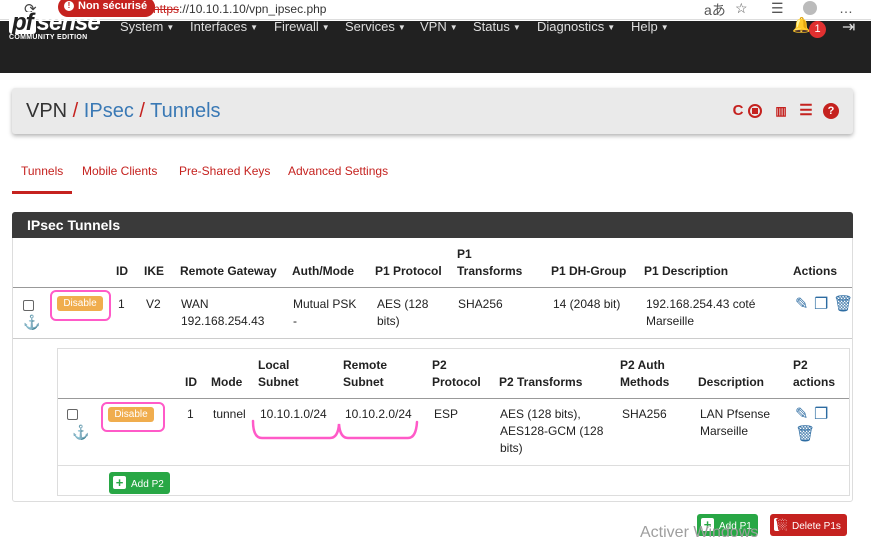  I want to click on active-tab-indicator, so click(42, 192).